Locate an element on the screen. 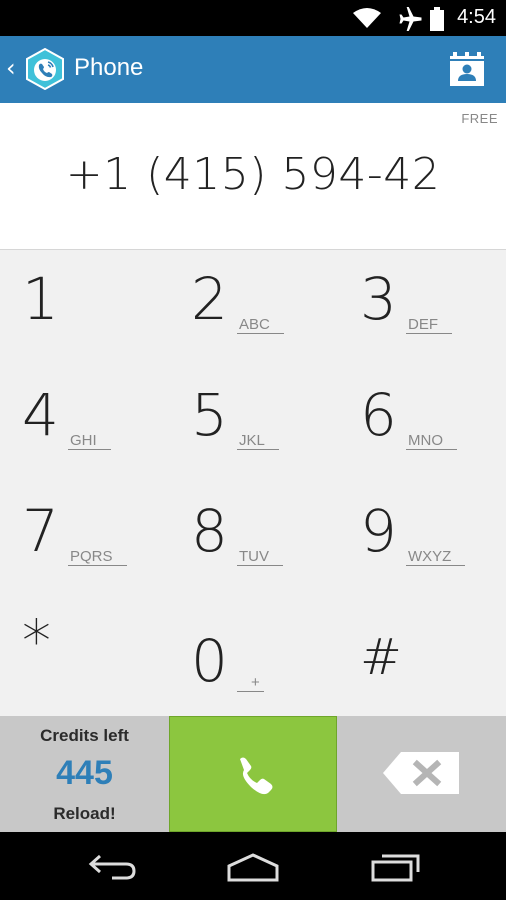 This screenshot has width=506, height=900. free-label: FREE is located at coordinates (479, 118).